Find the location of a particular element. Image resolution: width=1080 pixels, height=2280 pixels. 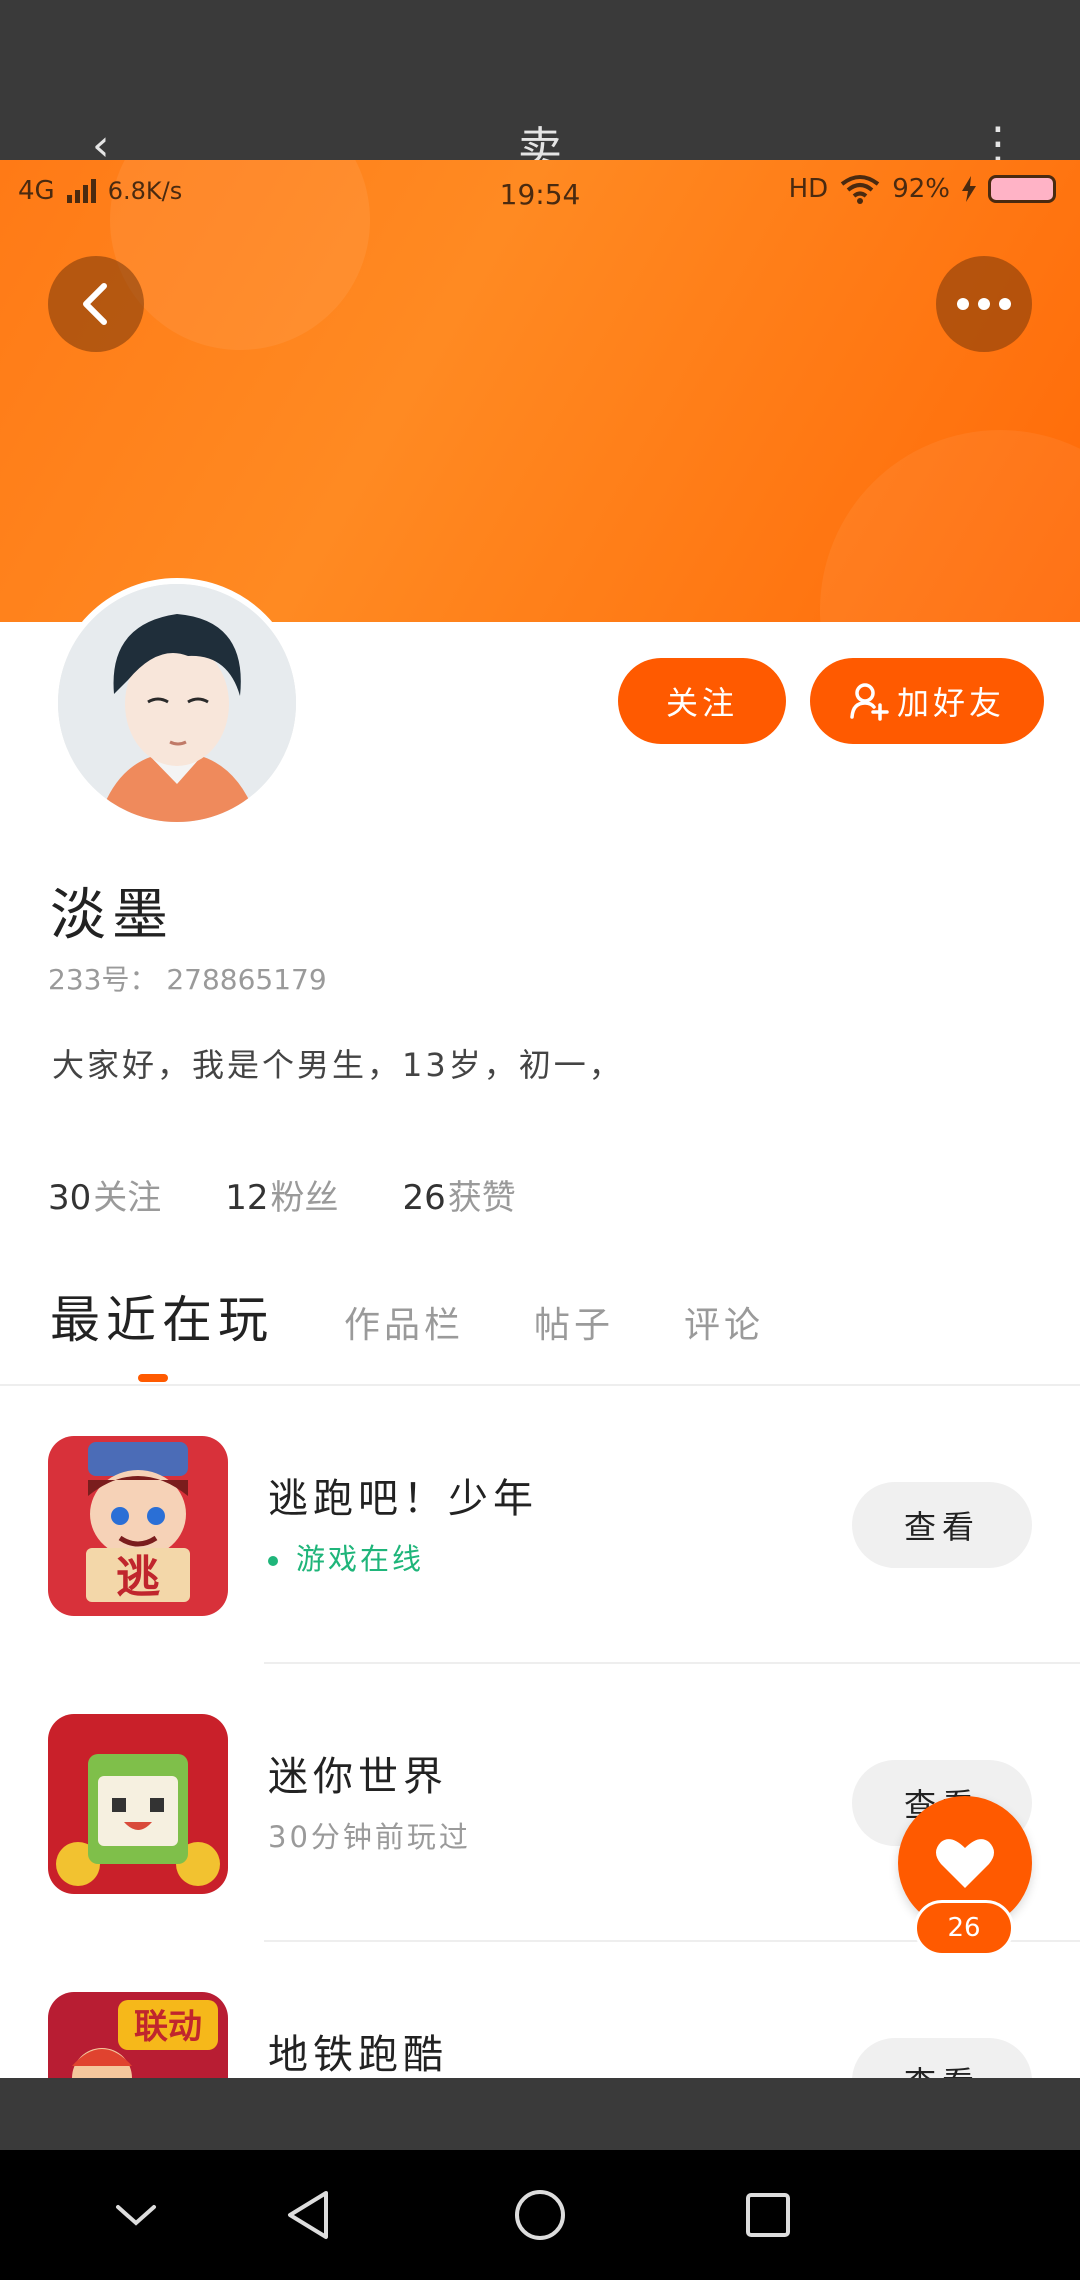

game-status: 30分钟前玩过 is located at coordinates (369, 1837).